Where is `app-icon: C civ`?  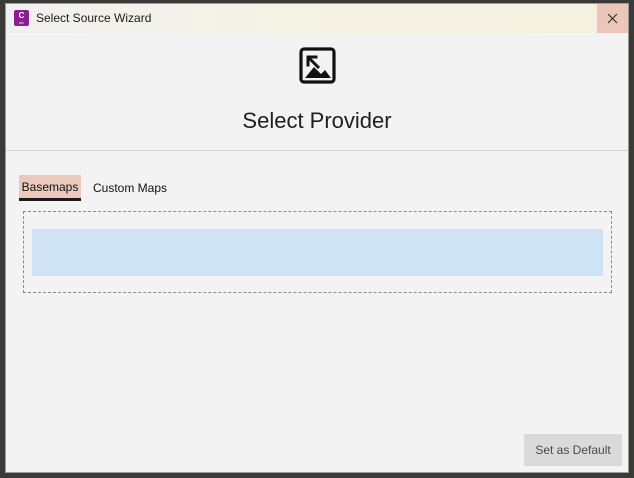 app-icon: C civ is located at coordinates (21, 18).